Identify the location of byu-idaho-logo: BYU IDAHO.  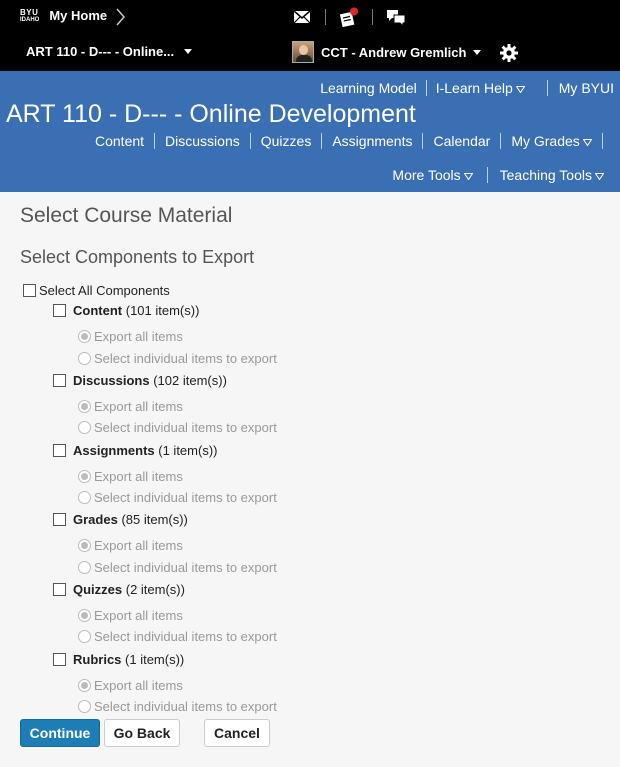
(30, 15).